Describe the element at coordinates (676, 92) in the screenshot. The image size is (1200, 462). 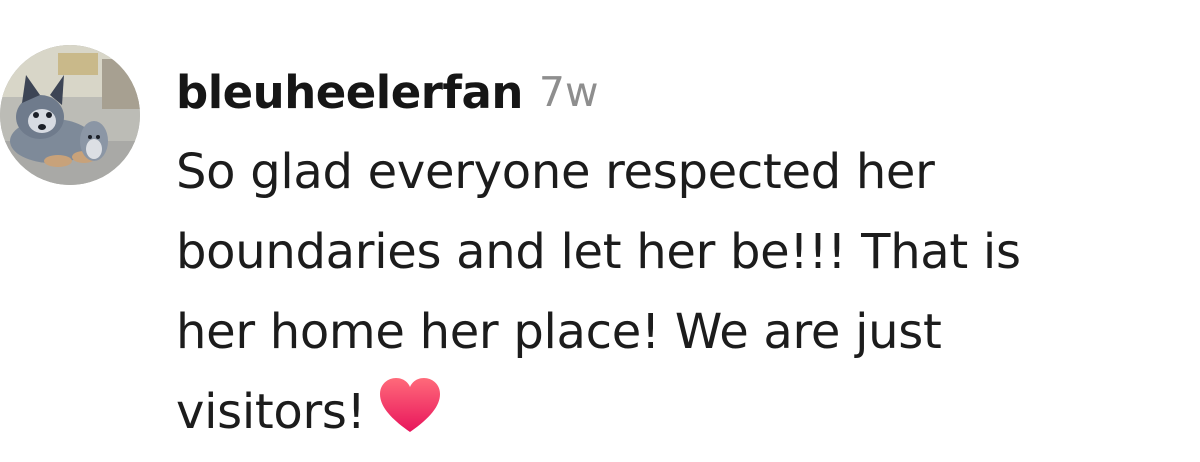
I see `comment-header: bleuheelerfan 7w` at that location.